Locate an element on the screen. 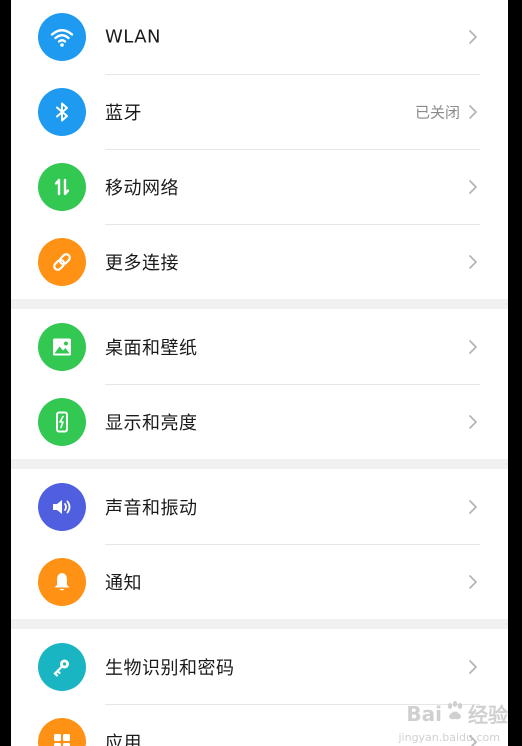  apps-grid-icon is located at coordinates (62, 731).